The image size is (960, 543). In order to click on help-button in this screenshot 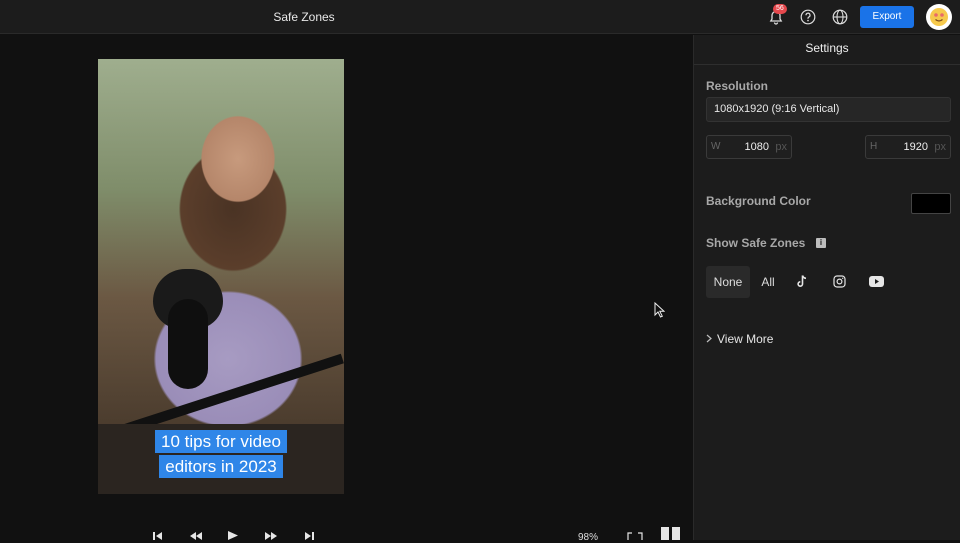, I will do `click(808, 17)`.